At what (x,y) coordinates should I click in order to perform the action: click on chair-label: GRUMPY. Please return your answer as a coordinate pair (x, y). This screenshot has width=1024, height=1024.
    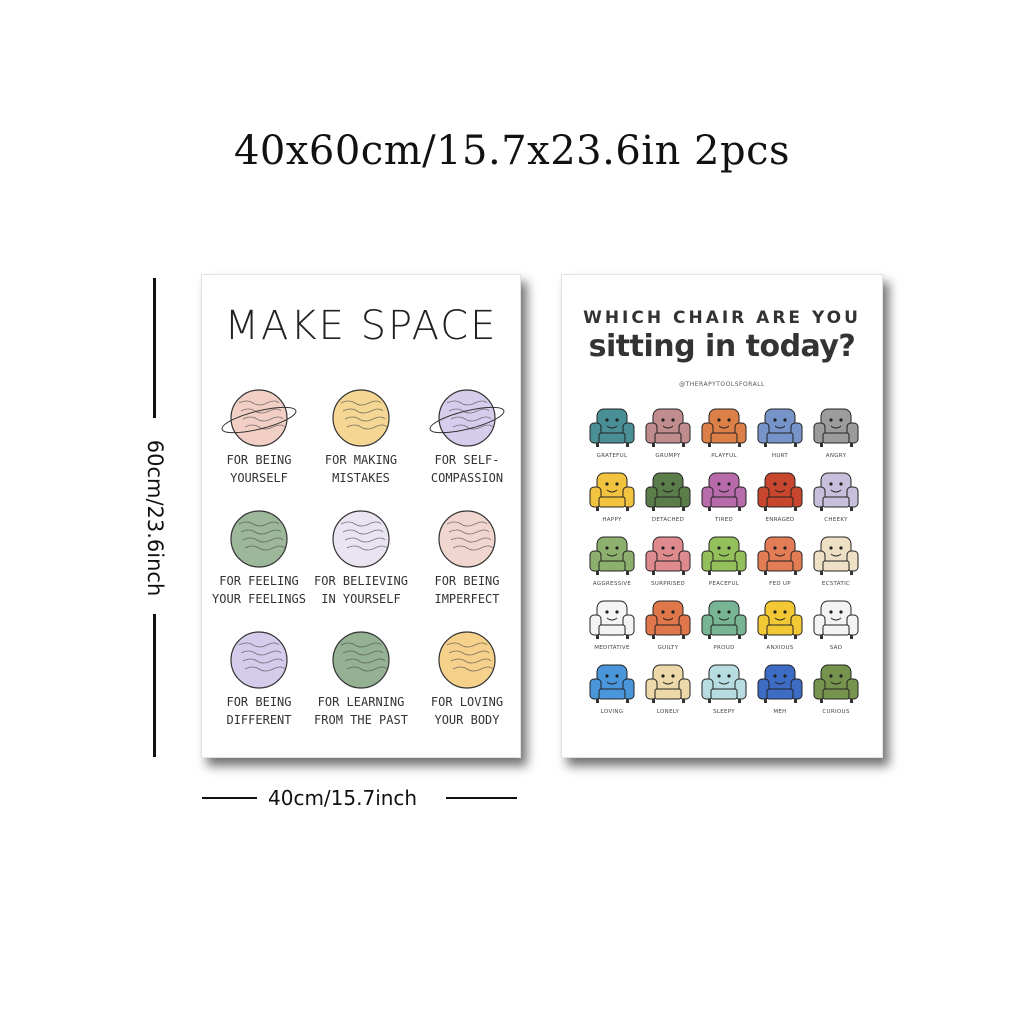
    Looking at the image, I should click on (668, 456).